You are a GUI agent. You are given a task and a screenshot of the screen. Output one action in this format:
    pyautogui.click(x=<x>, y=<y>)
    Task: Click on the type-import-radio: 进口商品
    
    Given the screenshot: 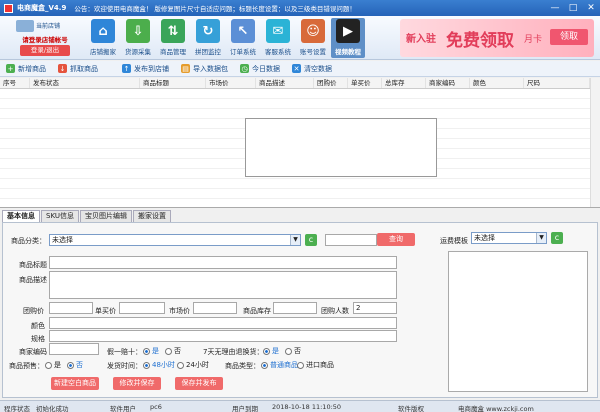 What is the action you would take?
    pyautogui.click(x=315, y=365)
    